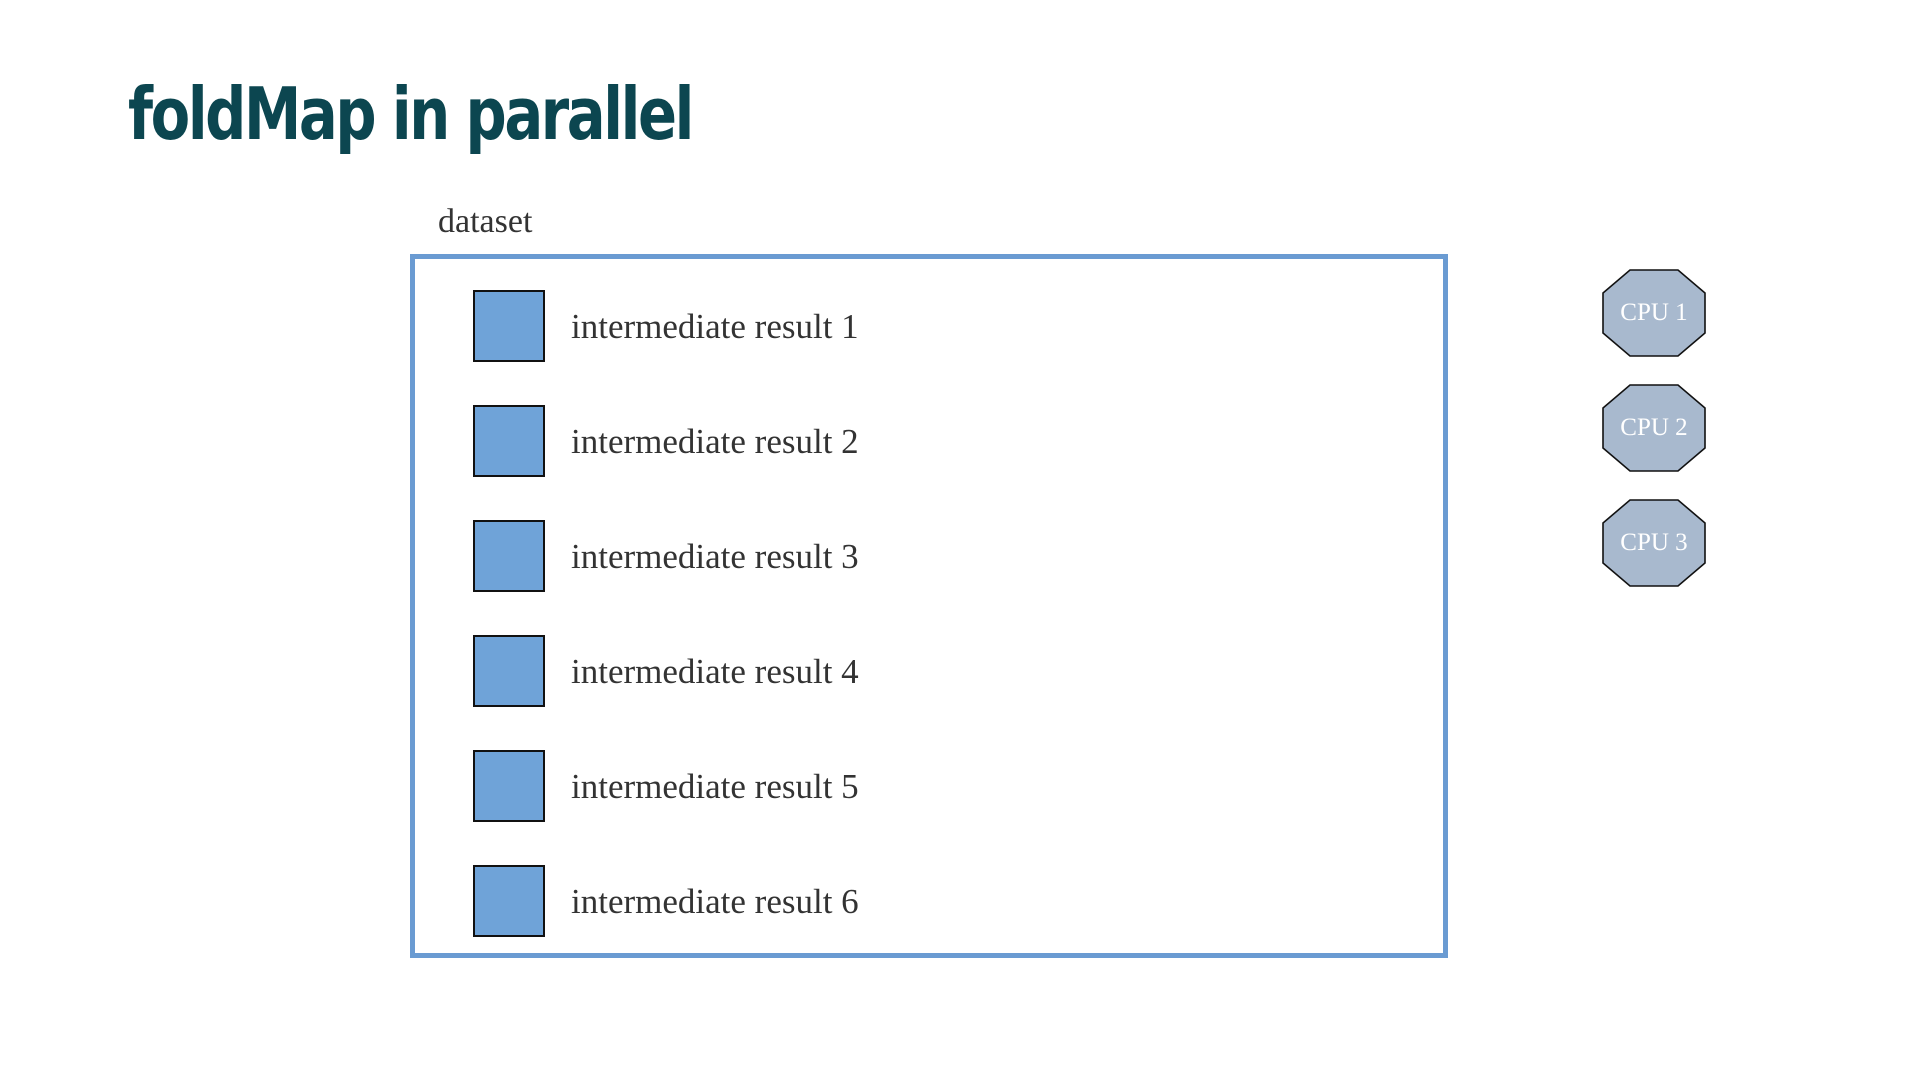  What do you see at coordinates (411, 114) in the screenshot?
I see `slide-title: foldMap in parallel` at bounding box center [411, 114].